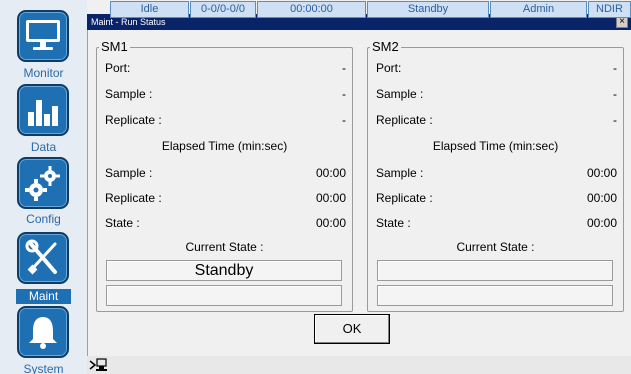 This screenshot has height=374, width=631. Describe the element at coordinates (224, 295) in the screenshot. I see `sm1-secondary-state-box` at that location.